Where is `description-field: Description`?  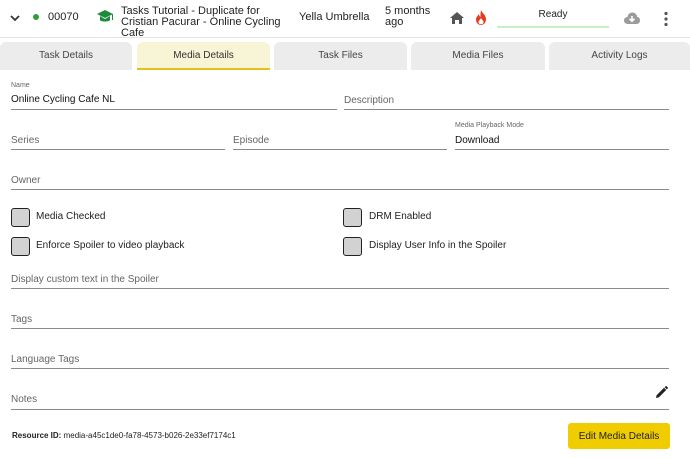
description-field: Description is located at coordinates (506, 96).